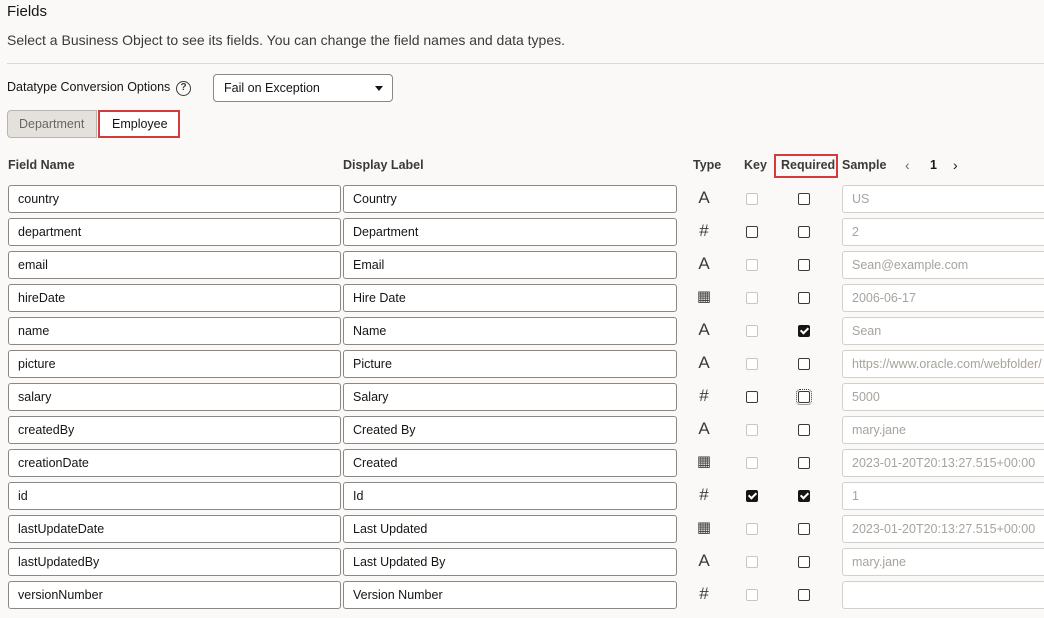 The height and width of the screenshot is (618, 1044). Describe the element at coordinates (943, 397) in the screenshot. I see `sample-value-field: 5000` at that location.